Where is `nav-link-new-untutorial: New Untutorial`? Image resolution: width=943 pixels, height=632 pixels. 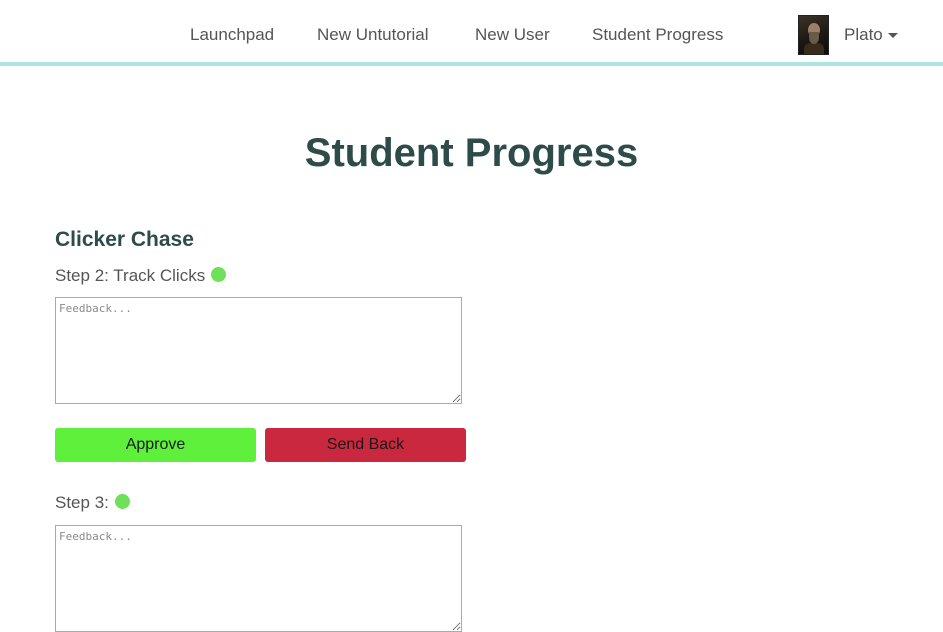 nav-link-new-untutorial: New Untutorial is located at coordinates (373, 35).